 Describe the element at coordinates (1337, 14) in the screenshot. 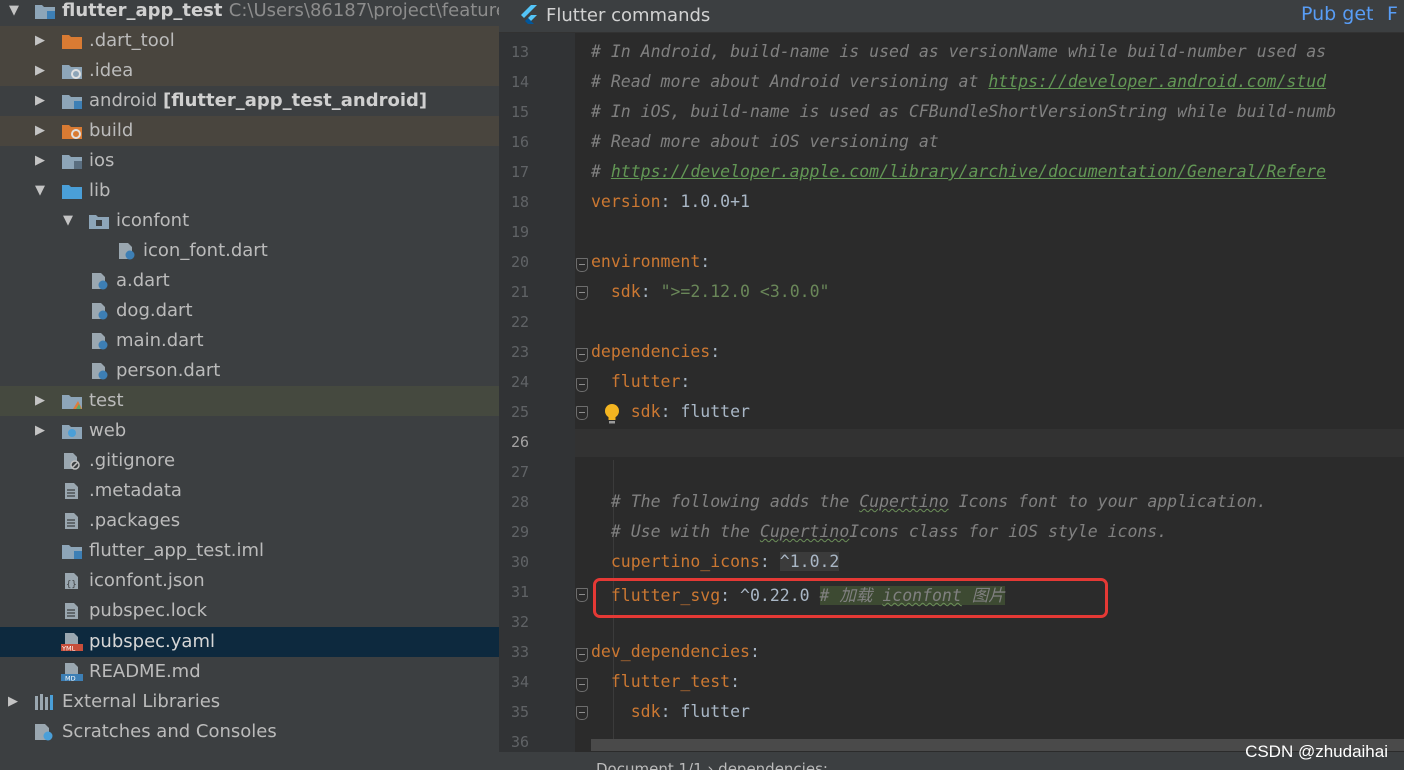

I see `pub-get-link: Pub get` at that location.